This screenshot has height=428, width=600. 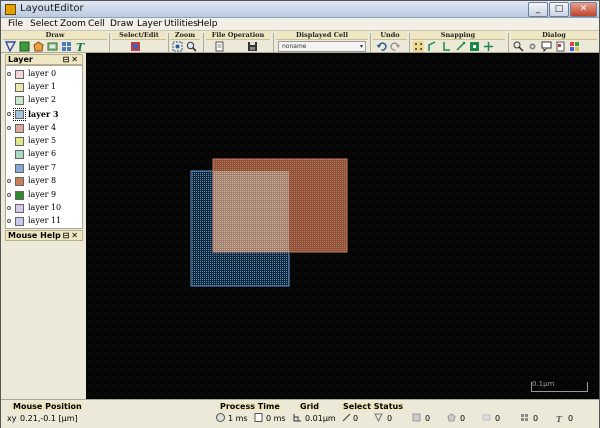 What do you see at coordinates (583, 9) in the screenshot?
I see `close-button: ✕` at bounding box center [583, 9].